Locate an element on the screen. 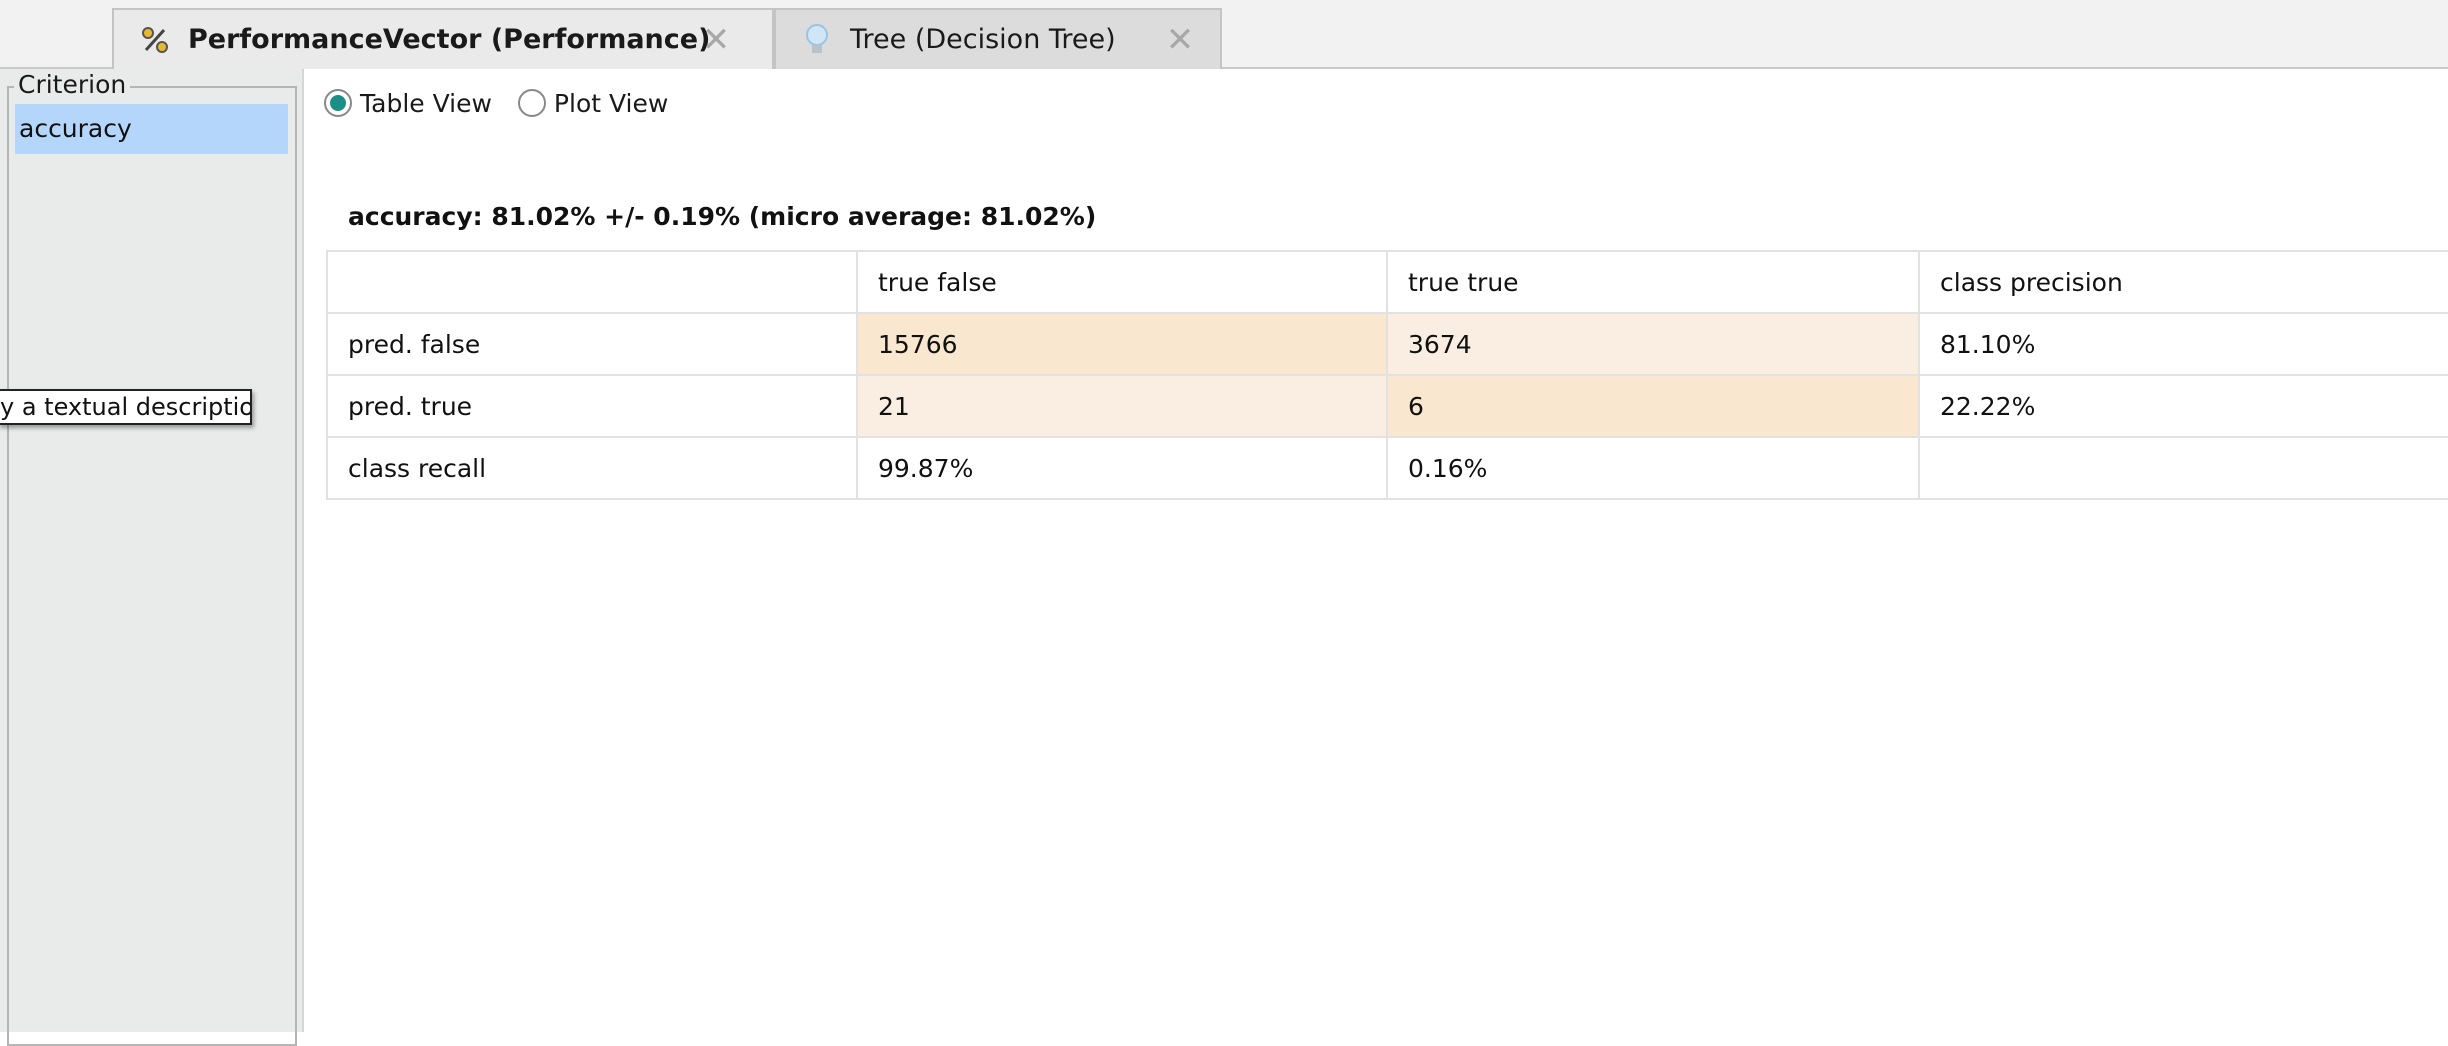 The image size is (2448, 1046). empty-cell is located at coordinates (2183, 468).